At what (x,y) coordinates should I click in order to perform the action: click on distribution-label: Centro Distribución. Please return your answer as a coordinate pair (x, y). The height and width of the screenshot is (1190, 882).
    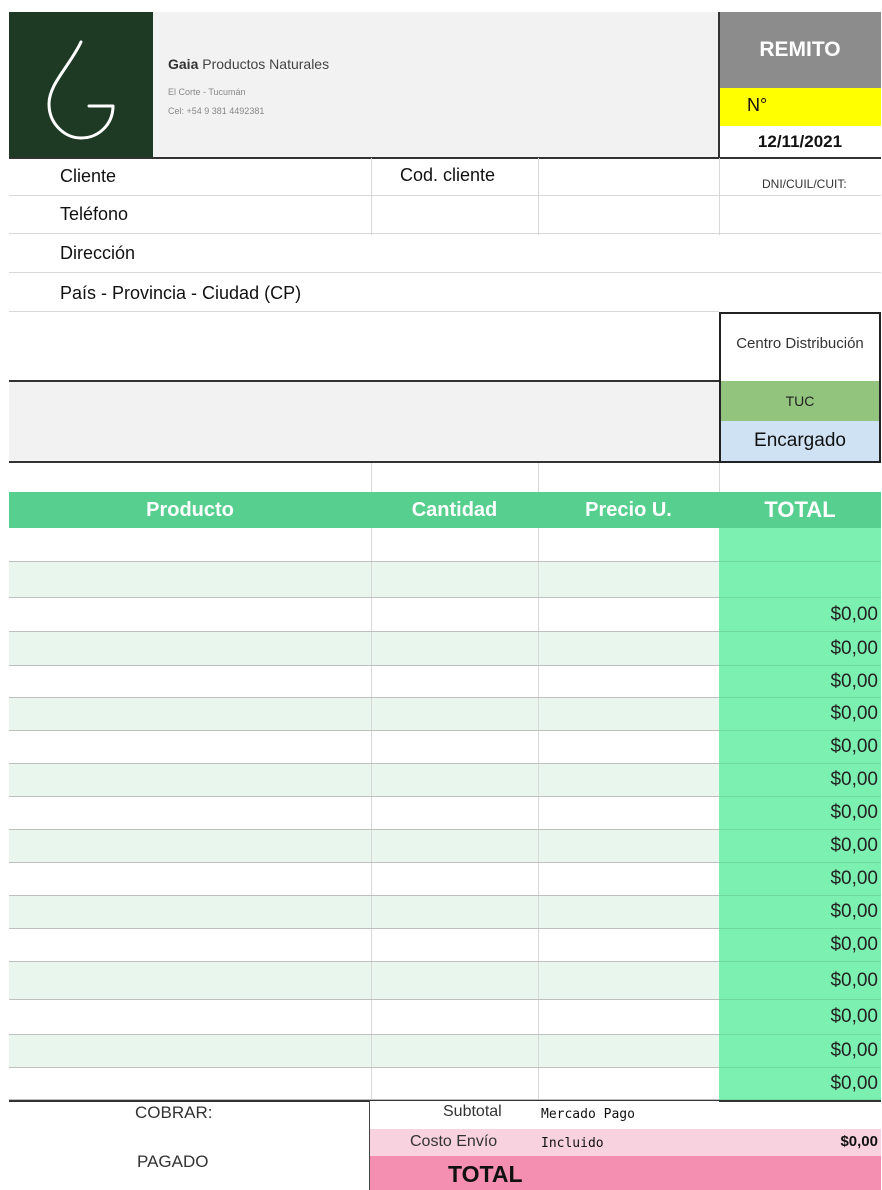
    Looking at the image, I should click on (800, 343).